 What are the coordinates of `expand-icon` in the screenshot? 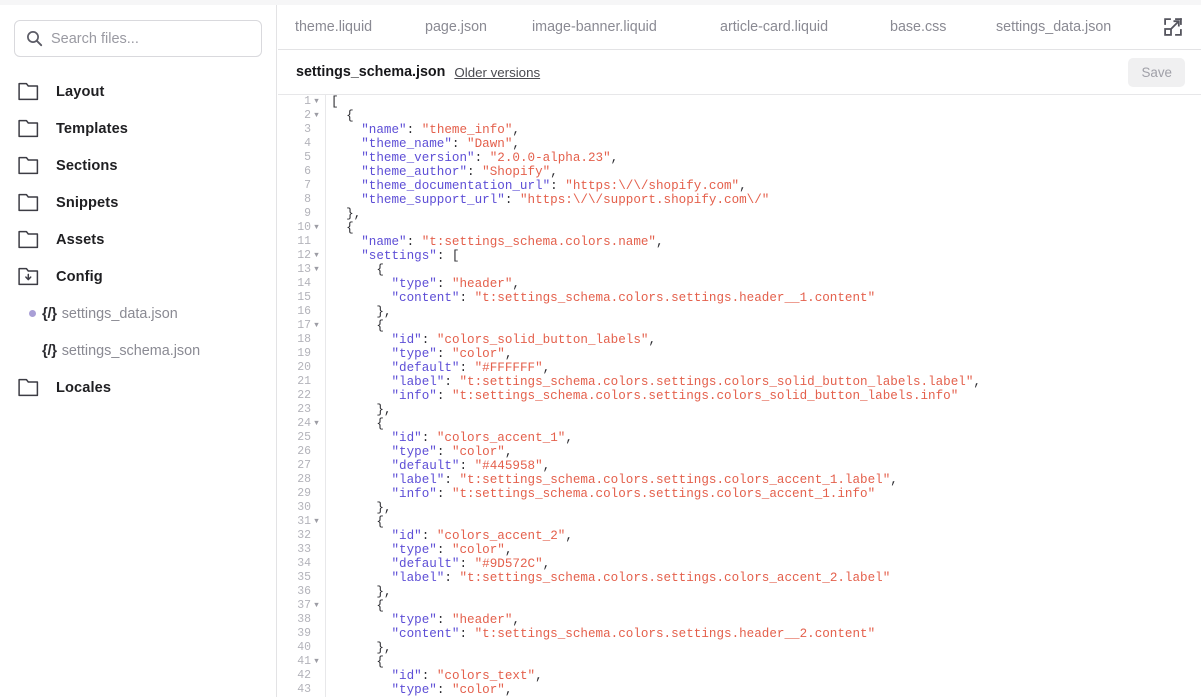 It's located at (1173, 27).